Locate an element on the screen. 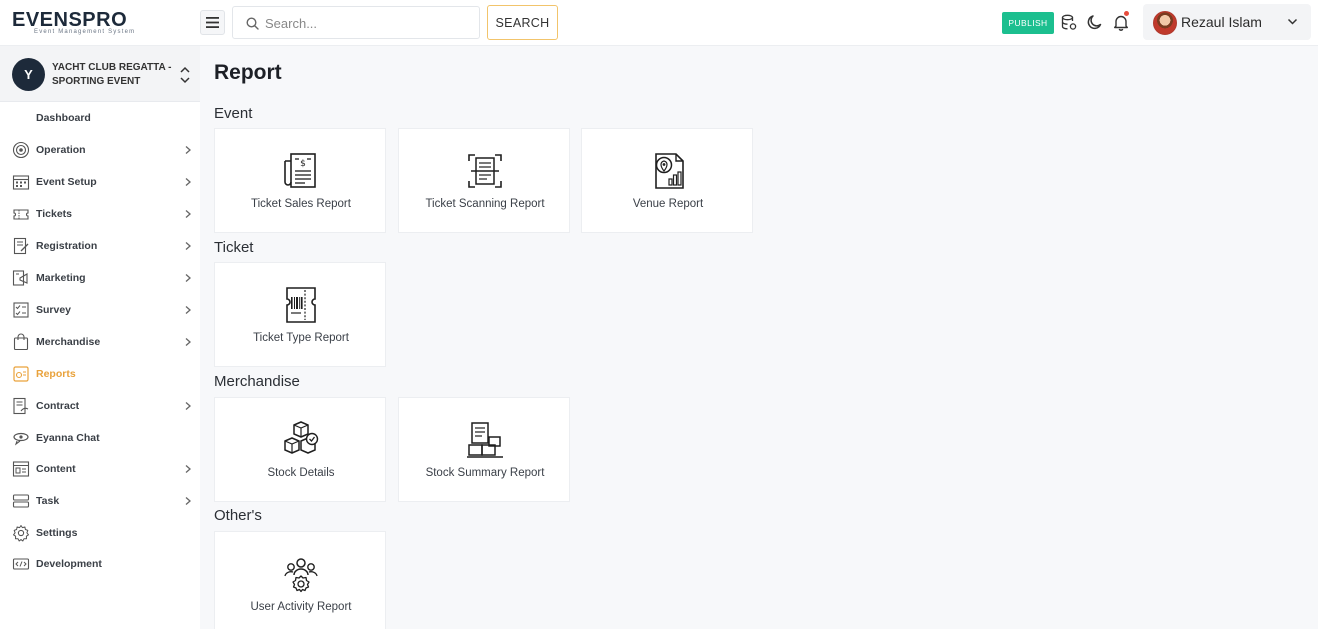 The image size is (1318, 629). reports-icon is located at coordinates (21, 374).